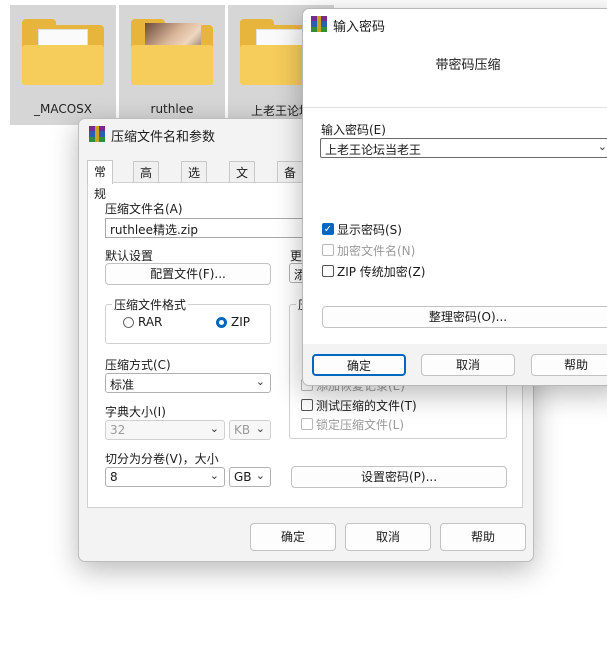 The image size is (607, 664). Describe the element at coordinates (118, 430) in the screenshot. I see `dict-value: 32` at that location.